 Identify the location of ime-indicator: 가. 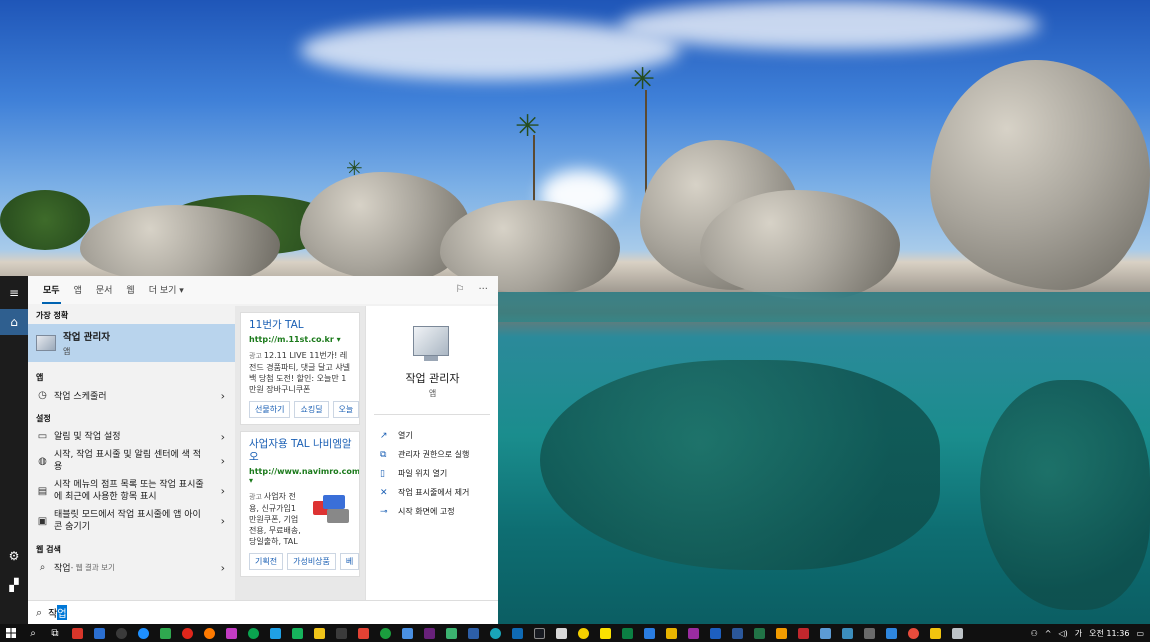
(1078, 633).